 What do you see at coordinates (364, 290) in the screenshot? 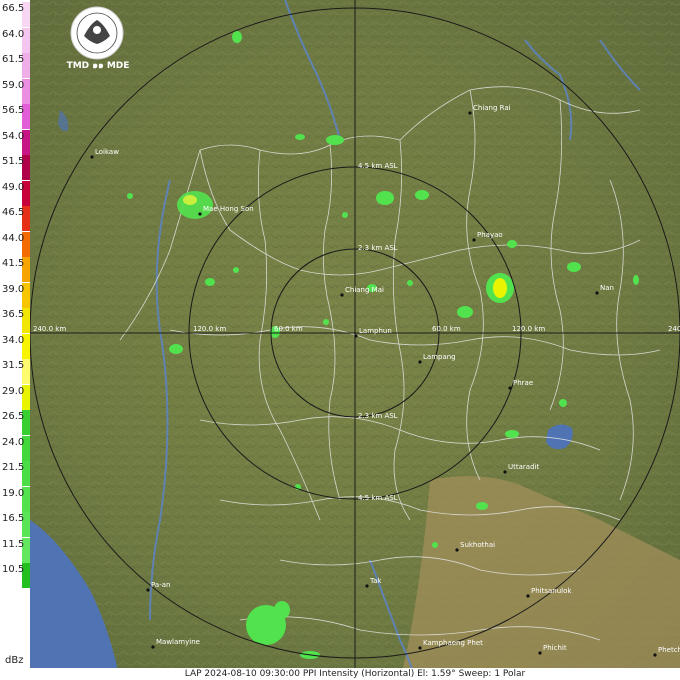
I see `city-label: Chiang Mai` at bounding box center [364, 290].